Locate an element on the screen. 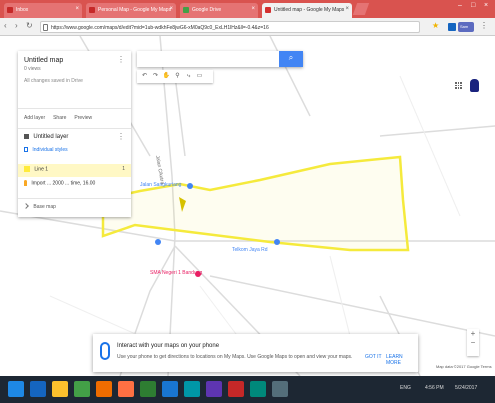  tab-title: Personal Map - Google My Maps is located at coordinates (135, 10).